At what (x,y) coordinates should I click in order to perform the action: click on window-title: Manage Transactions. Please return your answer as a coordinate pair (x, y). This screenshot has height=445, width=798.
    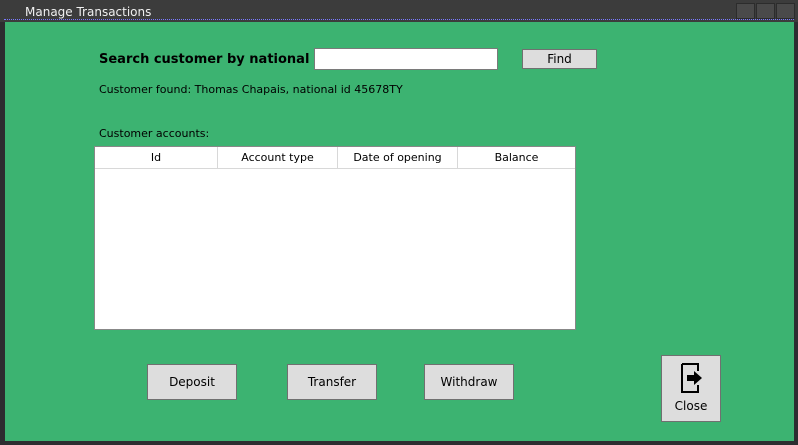
    Looking at the image, I should click on (88, 12).